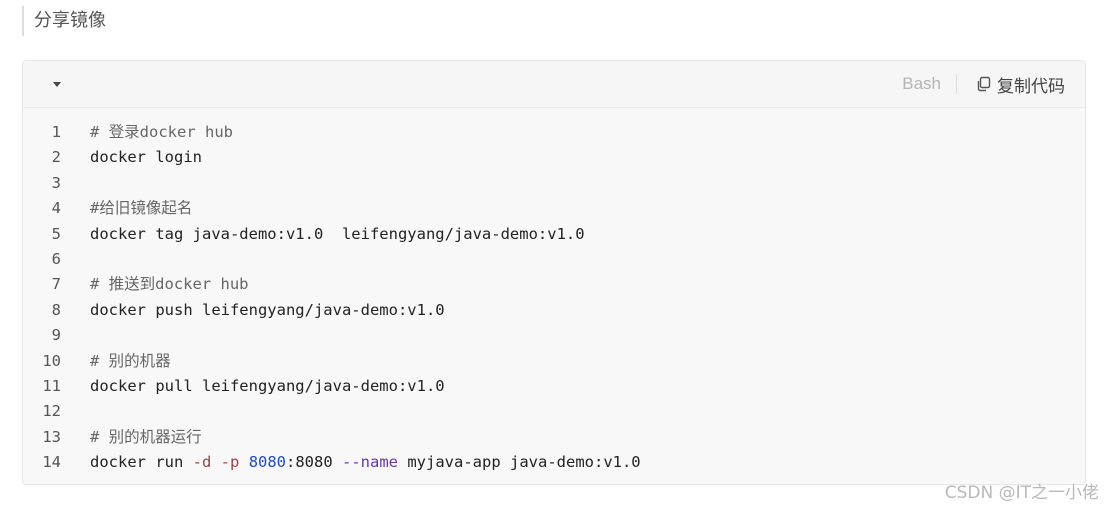  I want to click on code-text: docker login, so click(146, 157).